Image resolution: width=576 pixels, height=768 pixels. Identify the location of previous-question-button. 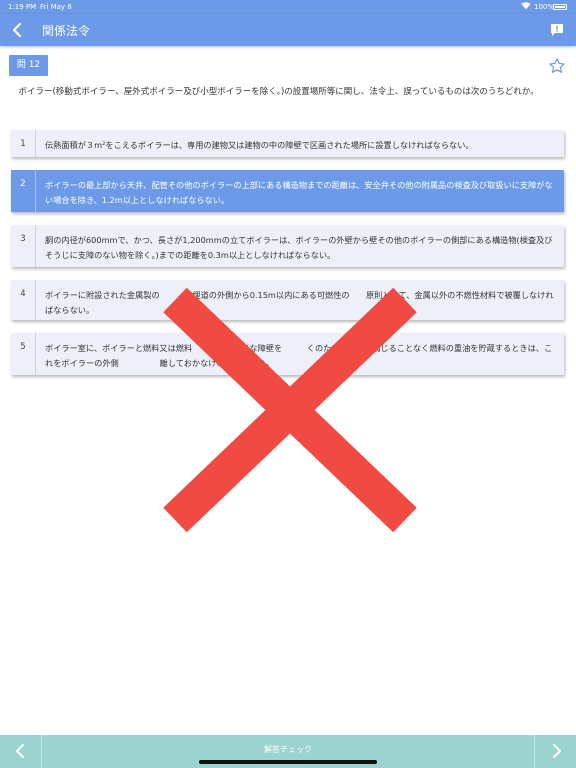
(21, 751).